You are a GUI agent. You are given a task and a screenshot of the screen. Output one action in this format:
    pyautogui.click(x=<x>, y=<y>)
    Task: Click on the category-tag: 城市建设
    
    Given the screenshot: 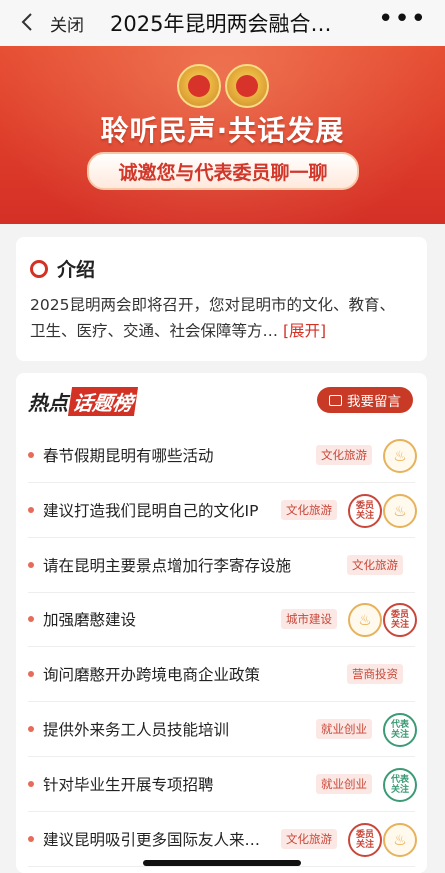 What is the action you would take?
    pyautogui.click(x=309, y=619)
    